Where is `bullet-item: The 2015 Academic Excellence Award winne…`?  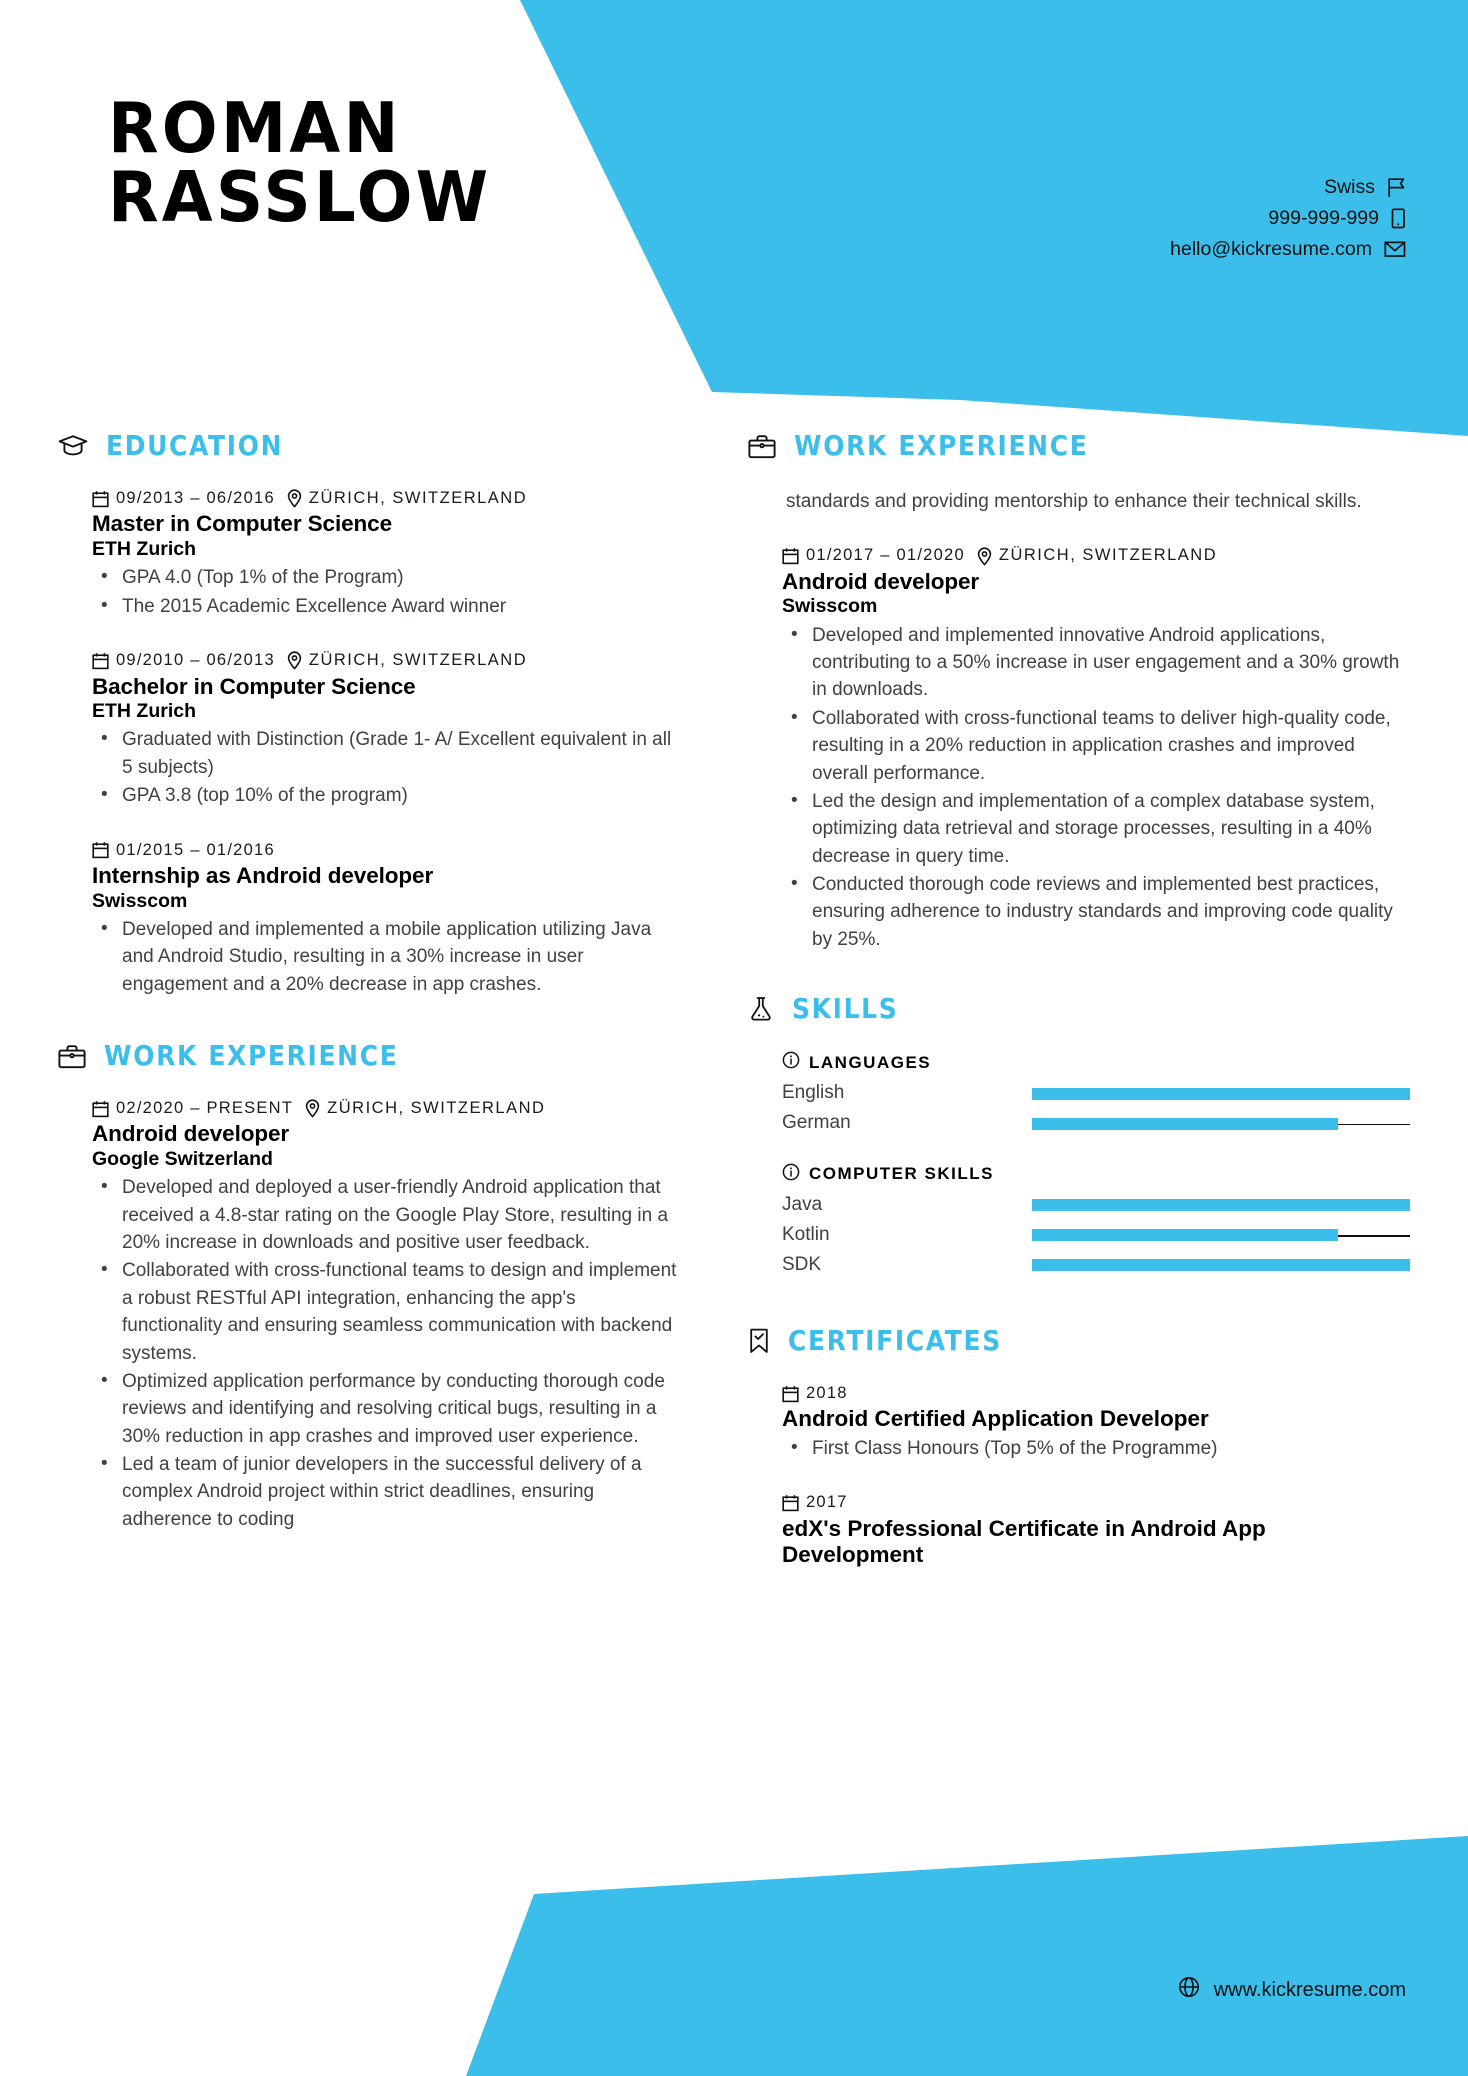
bullet-item: The 2015 Academic Excellence Award winne… is located at coordinates (385, 606).